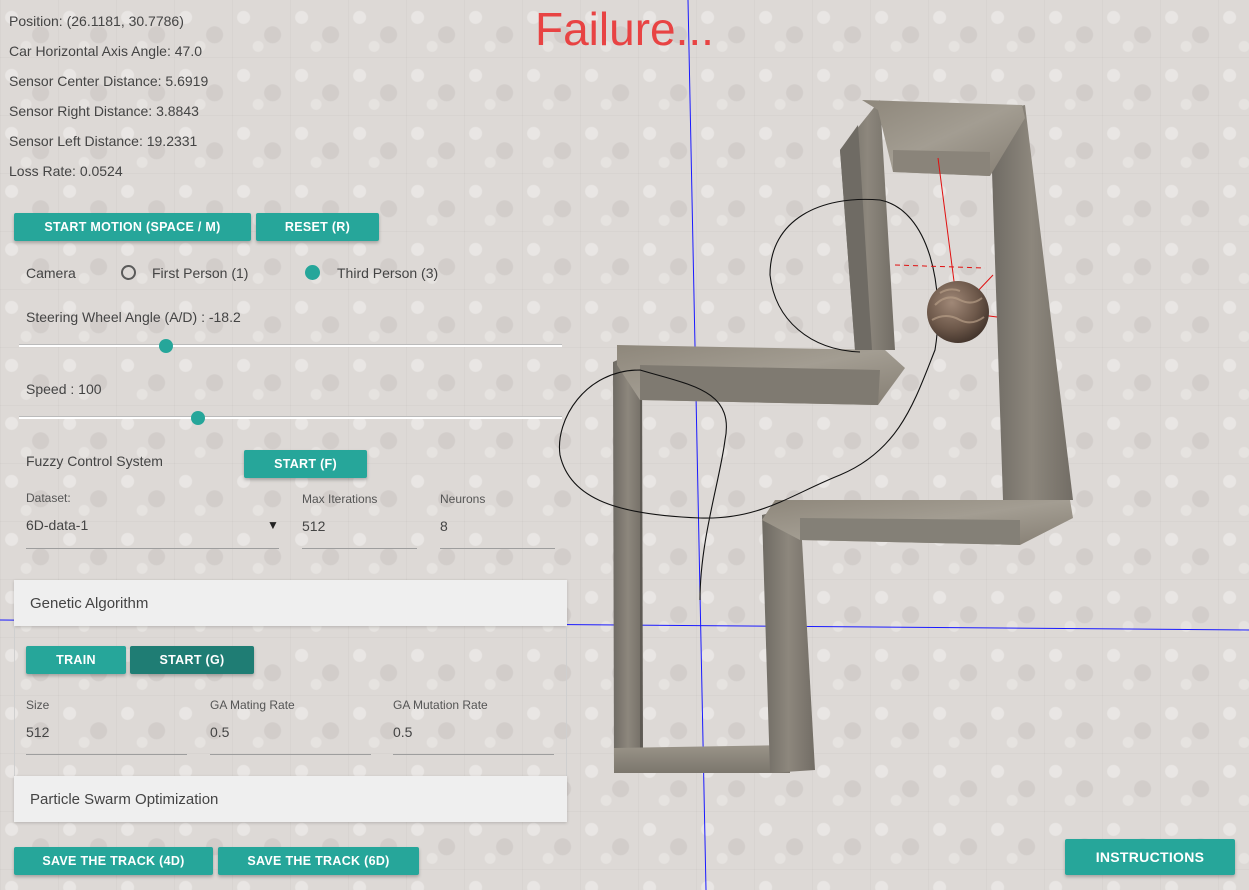 Image resolution: width=1249 pixels, height=890 pixels. I want to click on save-track-6d-button: SAVE THE TRACK (6D), so click(318, 861).